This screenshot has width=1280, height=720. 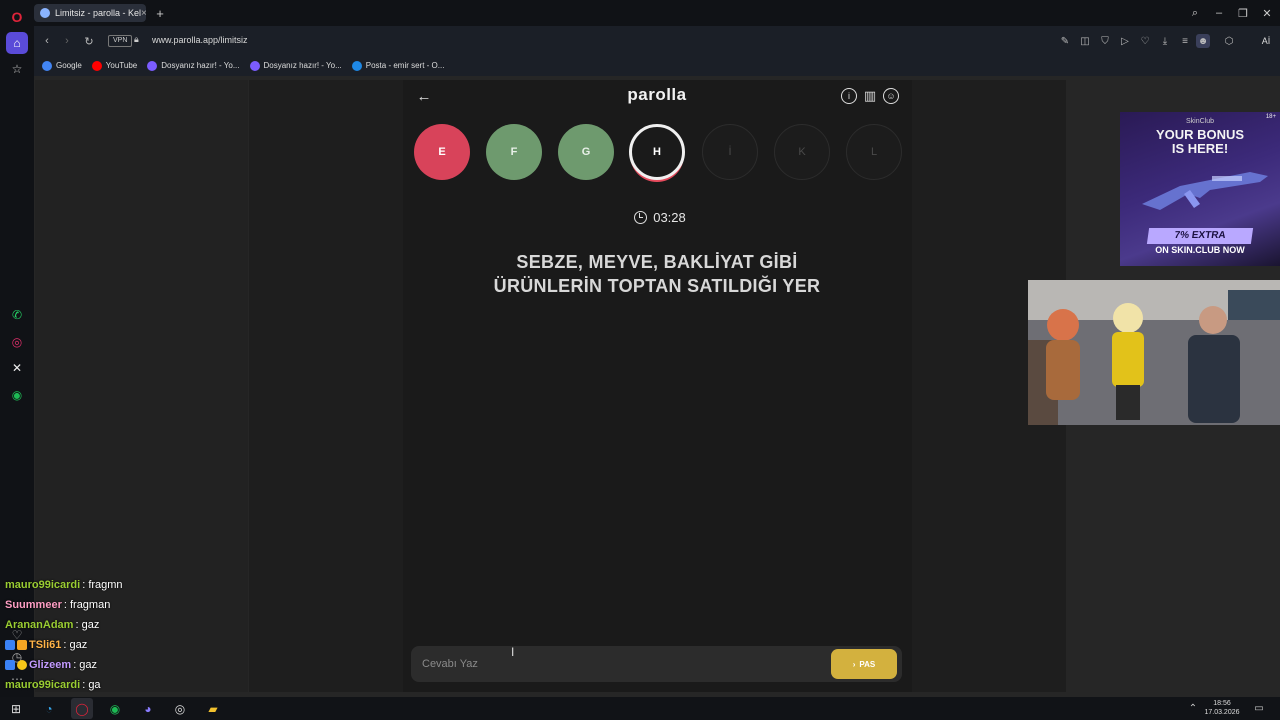 I want to click on chat-text: : ga, so click(x=91, y=685).